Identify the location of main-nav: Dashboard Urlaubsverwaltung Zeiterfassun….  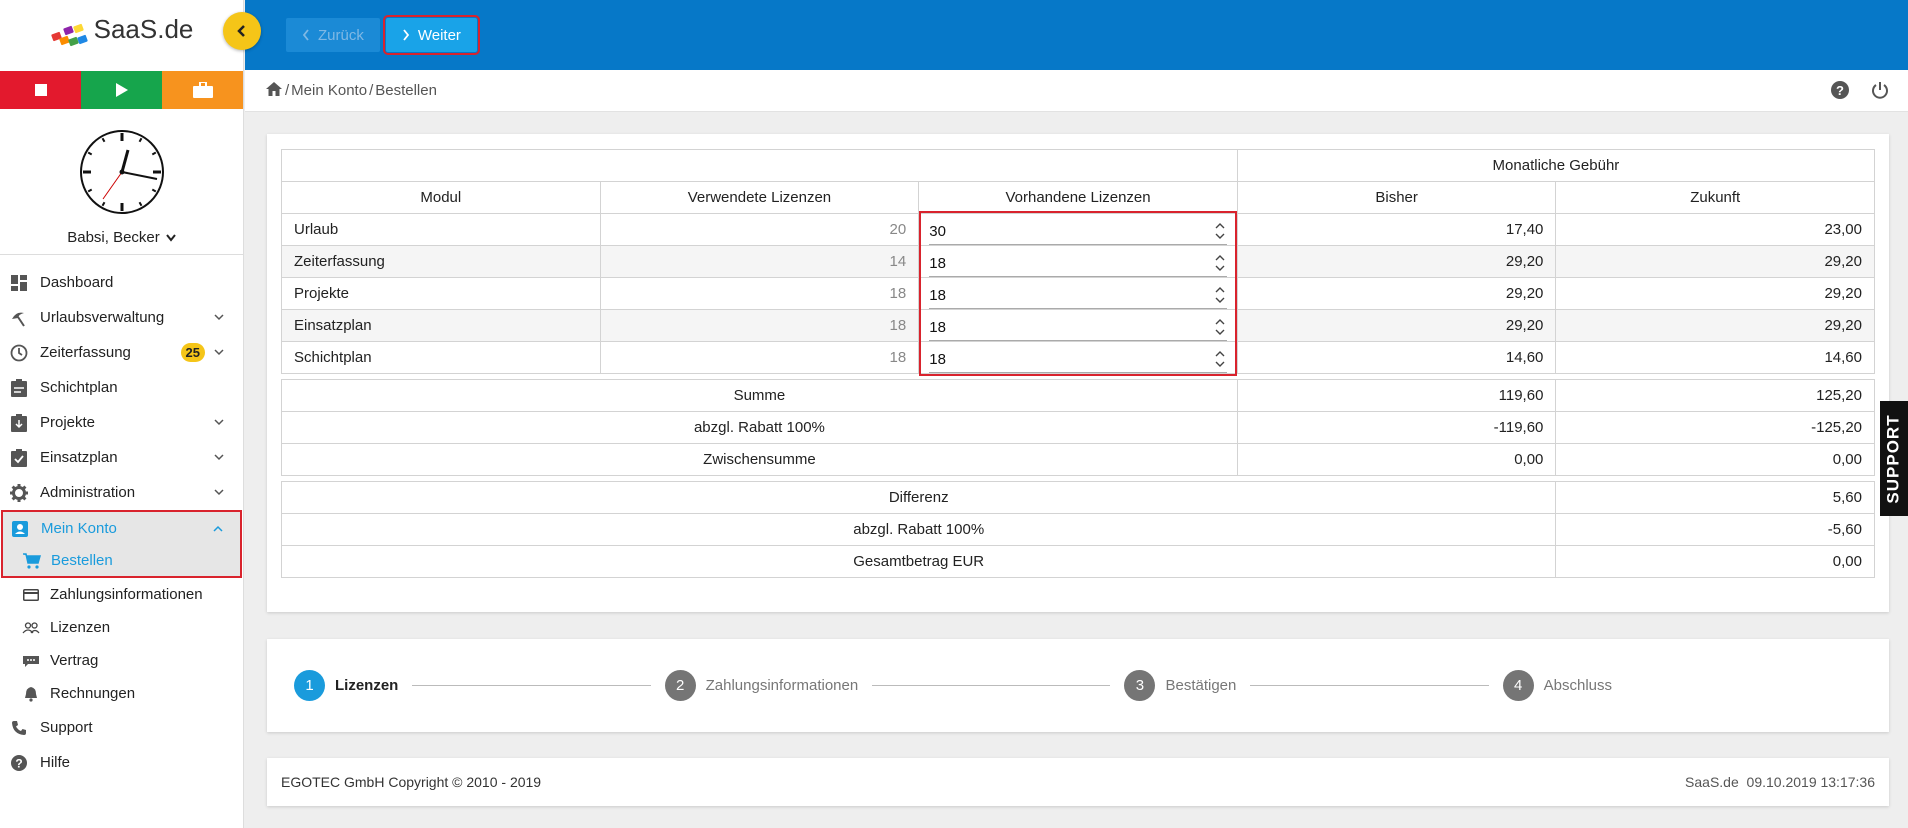
(121, 517).